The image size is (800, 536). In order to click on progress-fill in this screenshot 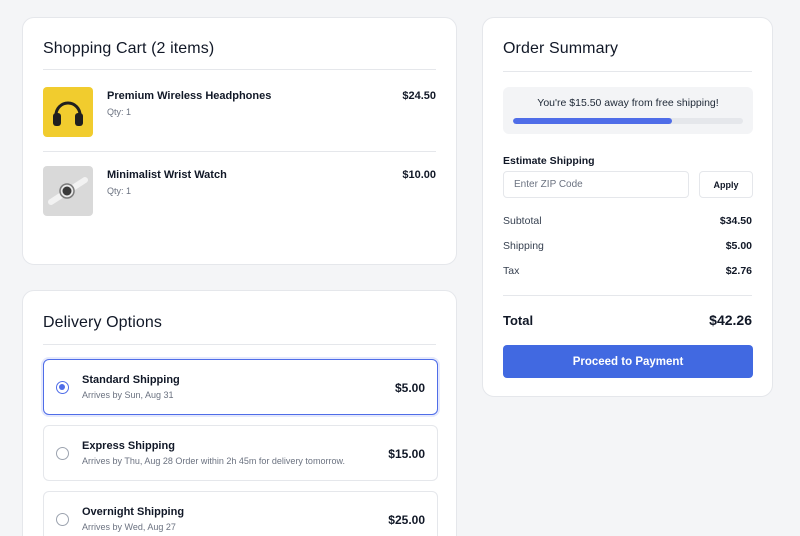, I will do `click(592, 121)`.